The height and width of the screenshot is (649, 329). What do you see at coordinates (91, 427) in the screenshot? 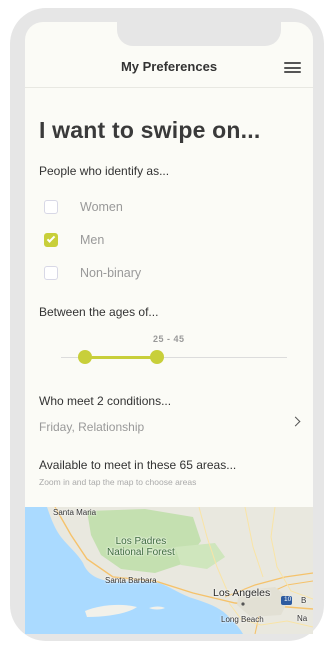
I see `conditions-value: Friday, Relationship` at bounding box center [91, 427].